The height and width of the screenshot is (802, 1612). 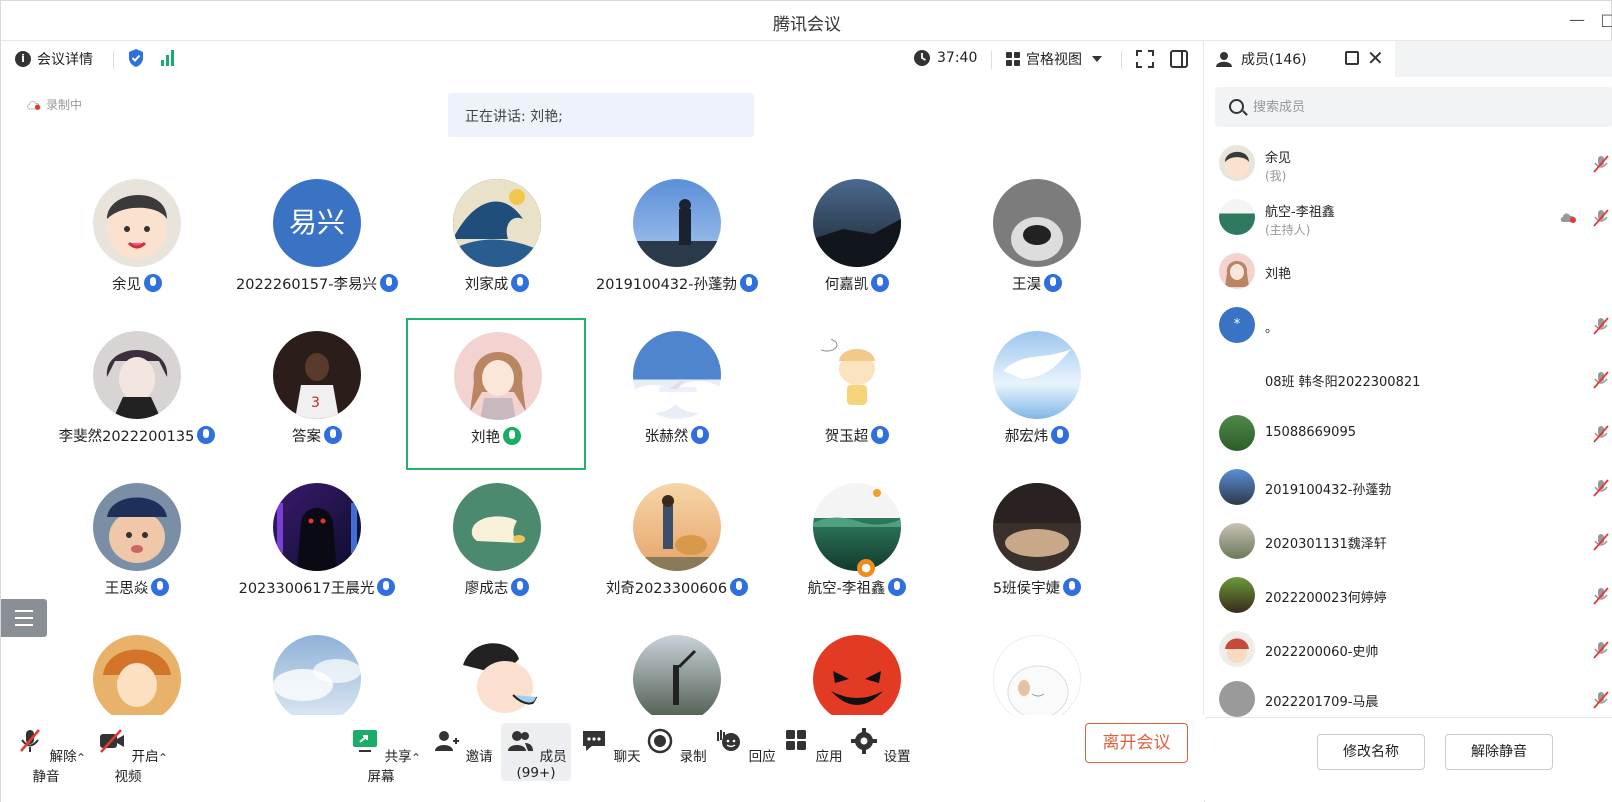 I want to click on participant-tile: 易兴 2022260157-李易兴, so click(x=317, y=242).